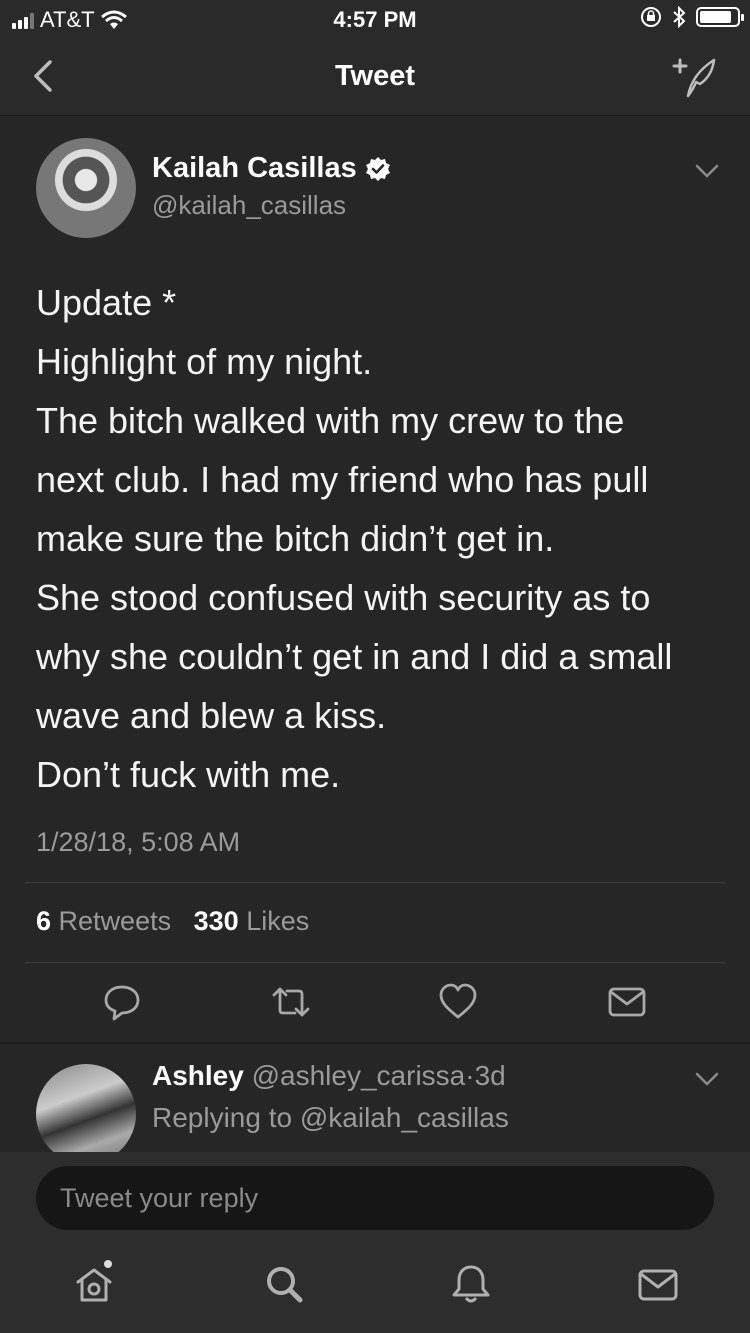  What do you see at coordinates (695, 77) in the screenshot?
I see `compose-tweet-icon` at bounding box center [695, 77].